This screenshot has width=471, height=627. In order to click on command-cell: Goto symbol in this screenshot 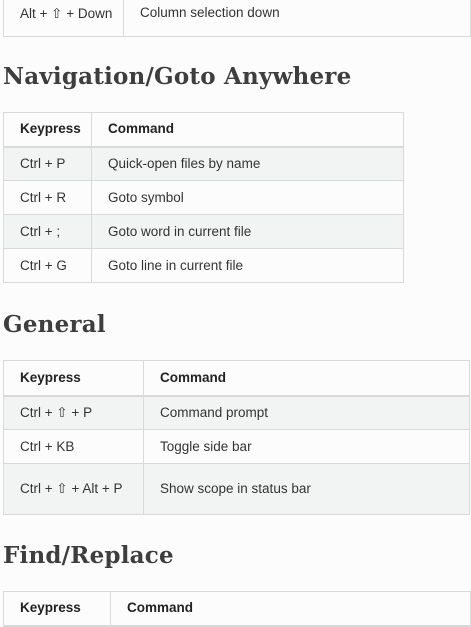, I will do `click(247, 197)`.